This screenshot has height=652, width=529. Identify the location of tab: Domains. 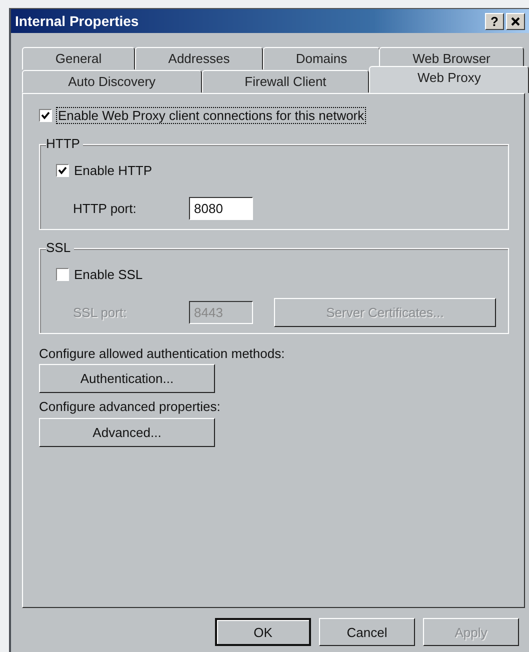
(321, 58).